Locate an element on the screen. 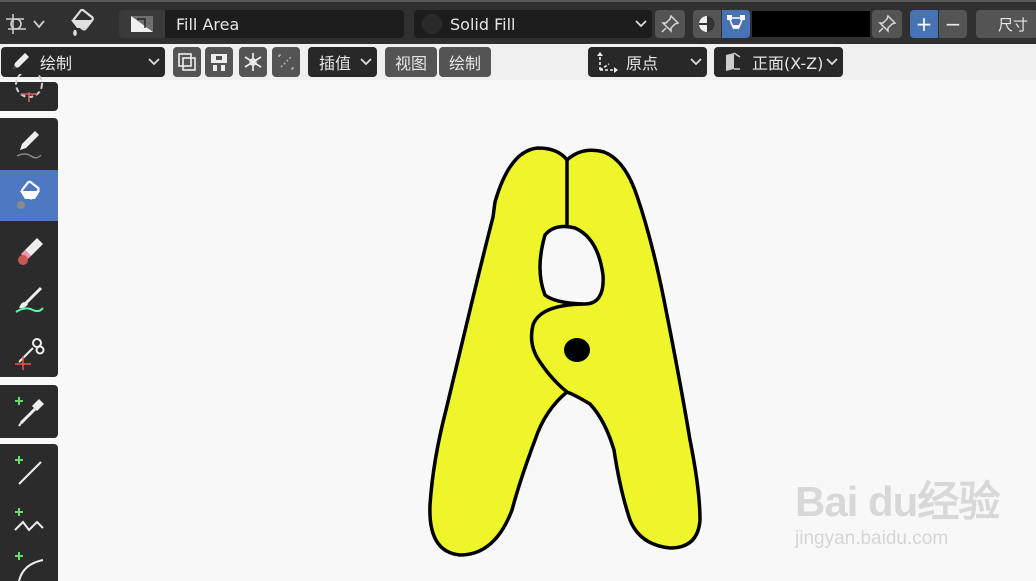 The width and height of the screenshot is (1036, 581). tool-arc is located at coordinates (29, 564).